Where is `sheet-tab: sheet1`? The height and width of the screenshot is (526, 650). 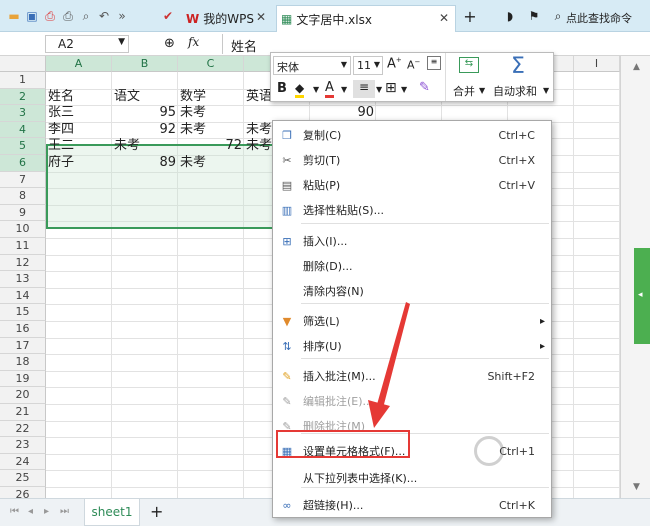 sheet-tab: sheet1 is located at coordinates (112, 512).